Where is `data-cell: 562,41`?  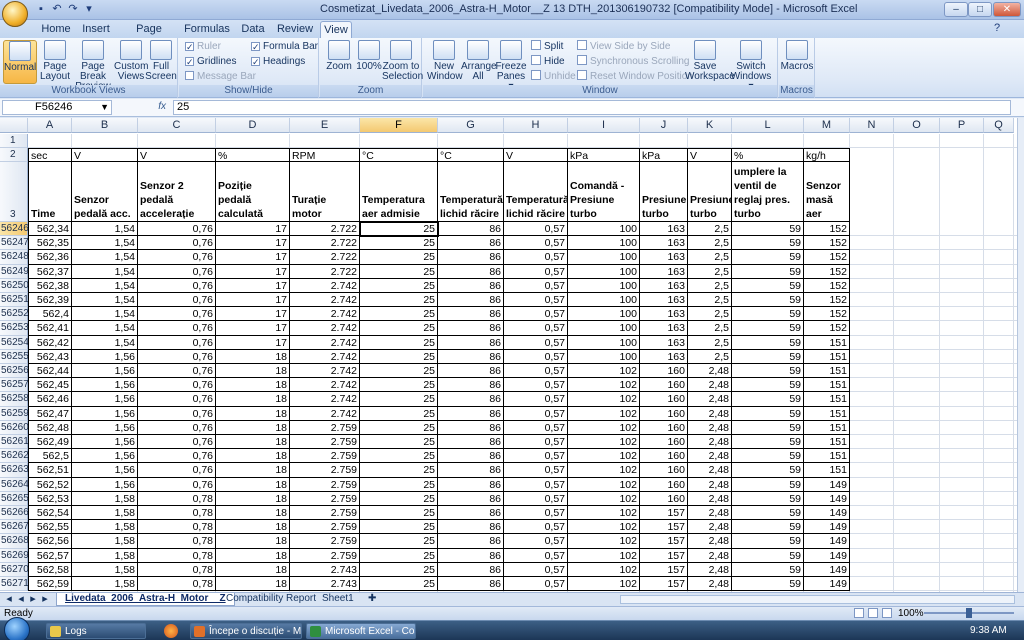
data-cell: 562,41 is located at coordinates (50, 328).